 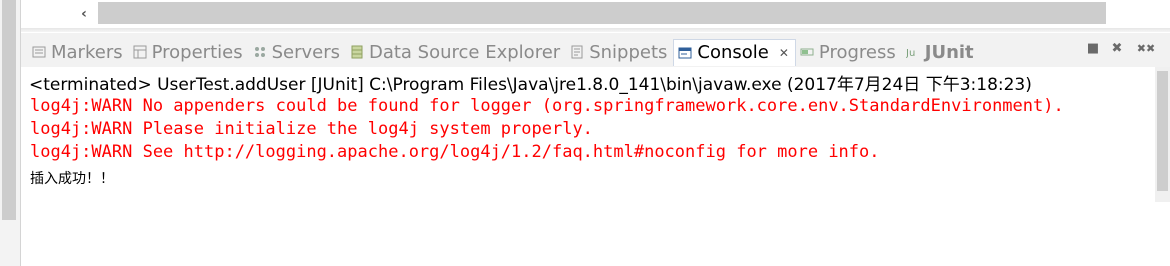 I want to click on tab-label: Console, so click(x=733, y=52).